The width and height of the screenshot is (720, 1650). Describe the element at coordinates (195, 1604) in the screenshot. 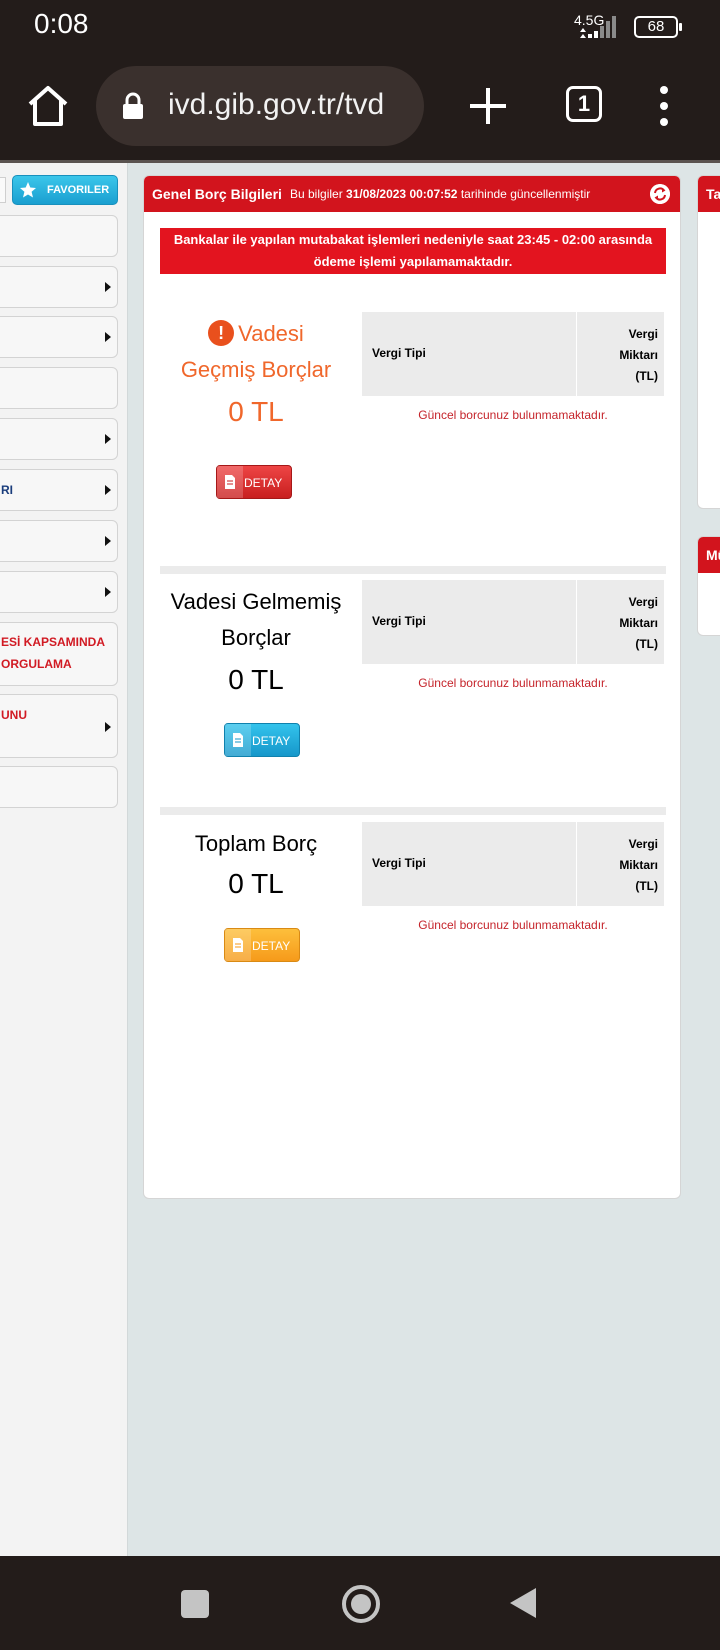

I see `recent-apps-icon` at that location.